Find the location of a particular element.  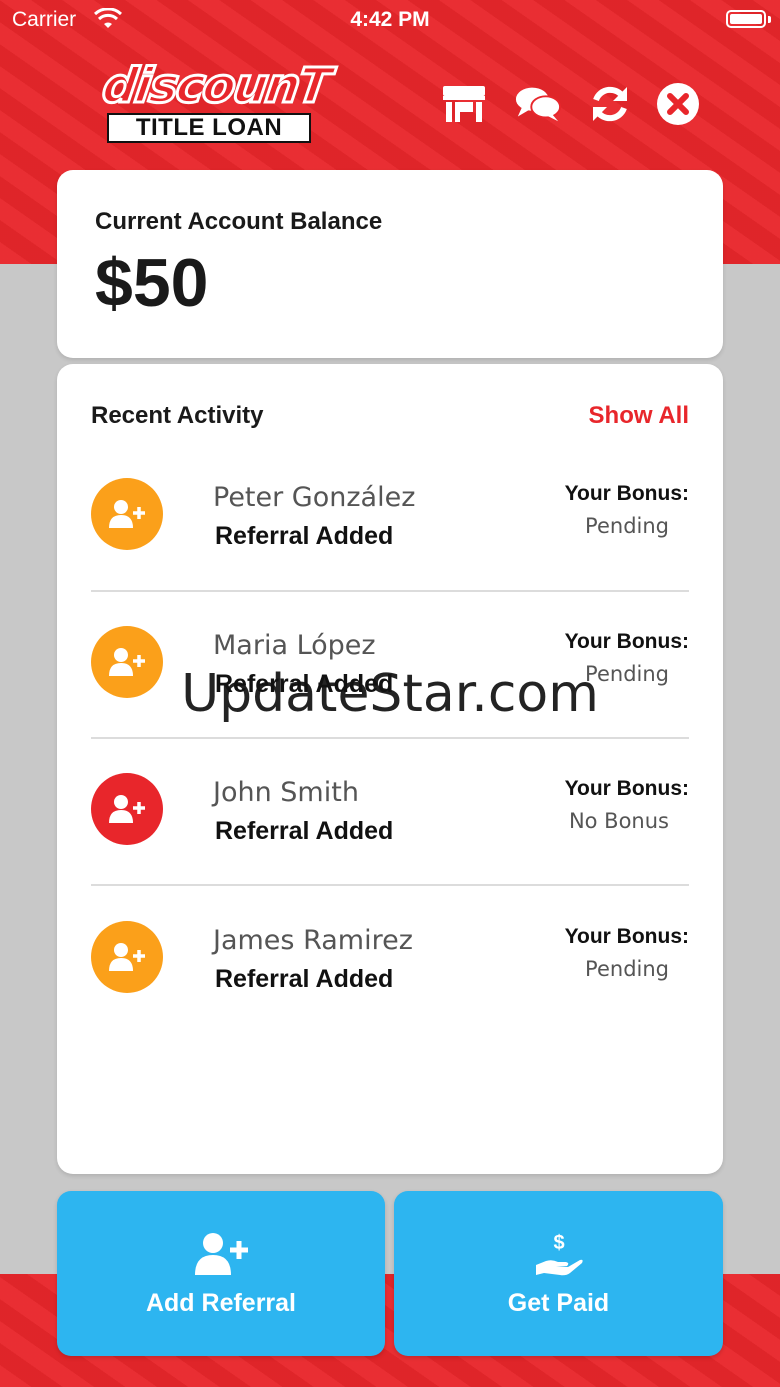

get-paid-label: Get Paid is located at coordinates (558, 1303).